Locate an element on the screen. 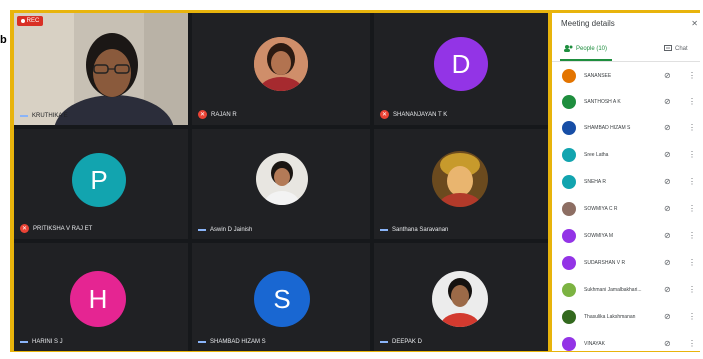 The height and width of the screenshot is (359, 703). participant-tile-3: D ✕ SHANANJAYAN T K is located at coordinates (461, 69).